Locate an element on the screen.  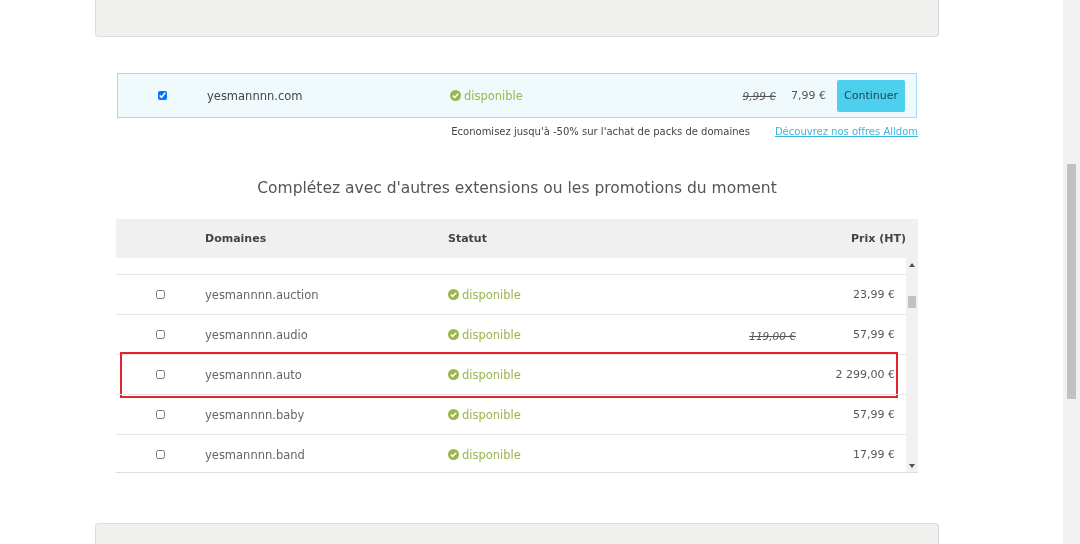
page-scrollbar is located at coordinates (1071, 272).